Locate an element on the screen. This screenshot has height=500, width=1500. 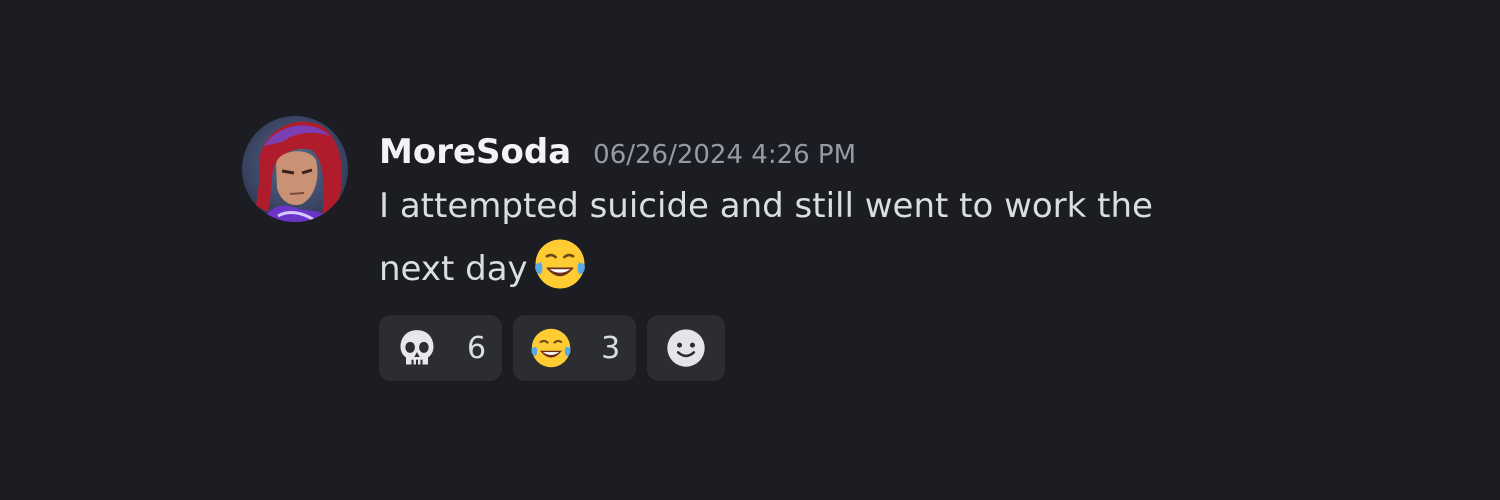
reactions-bar: 6 3 is located at coordinates (799, 348).